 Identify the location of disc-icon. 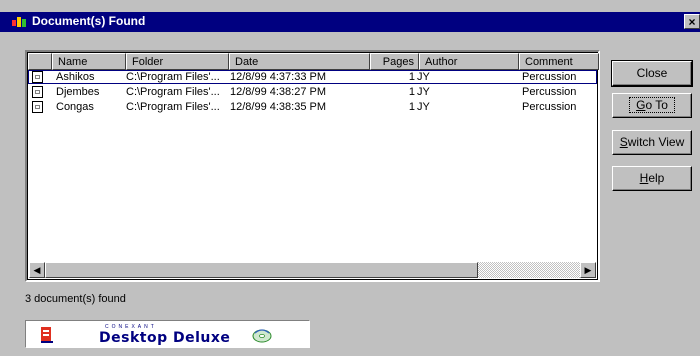
(262, 336).